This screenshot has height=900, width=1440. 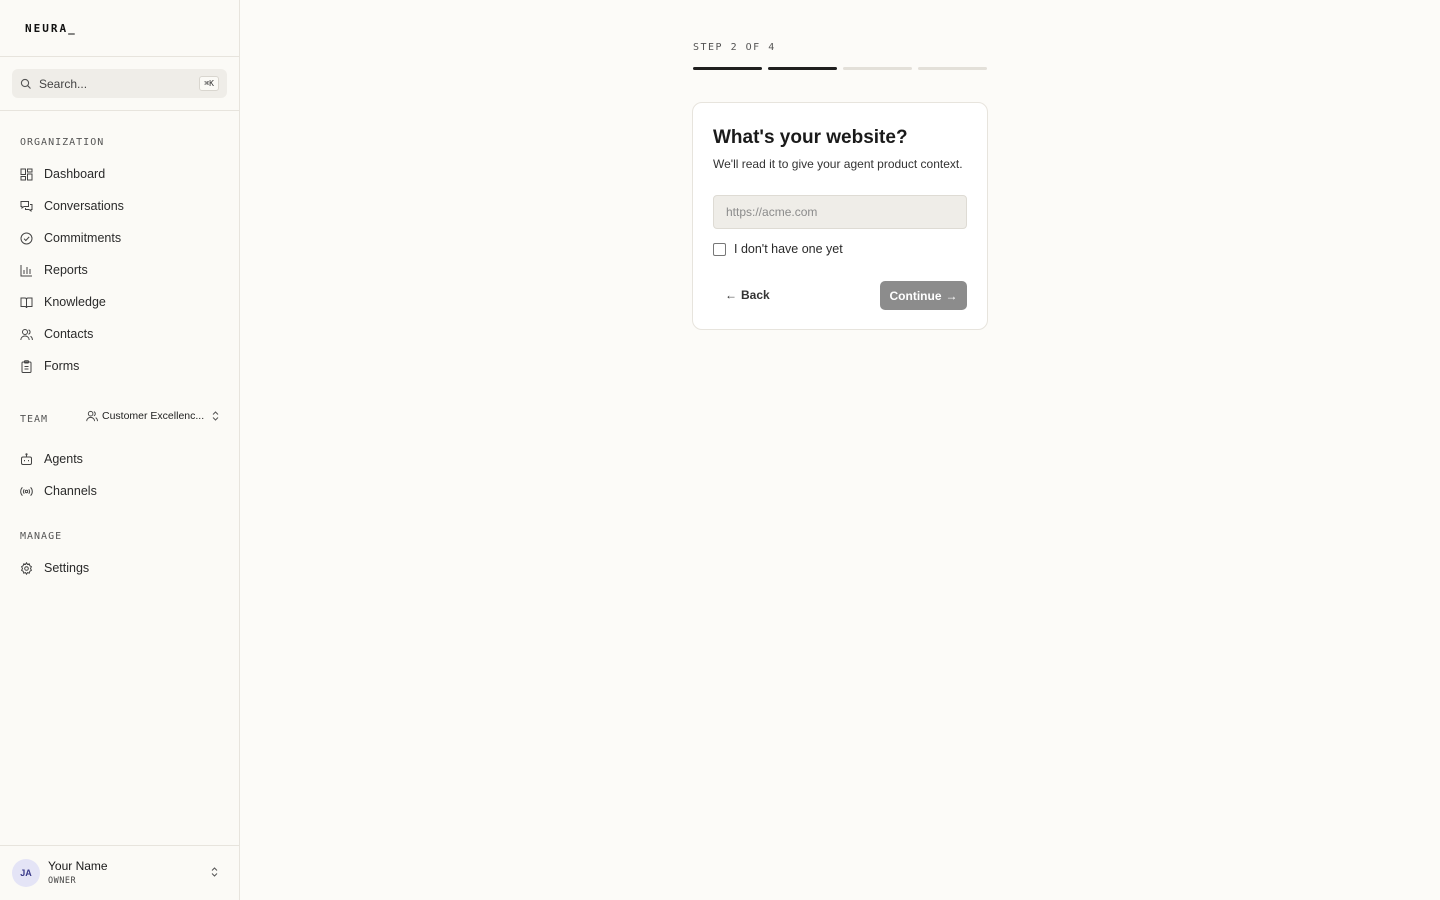 I want to click on organization-label: ORGANIZATION, so click(x=62, y=142).